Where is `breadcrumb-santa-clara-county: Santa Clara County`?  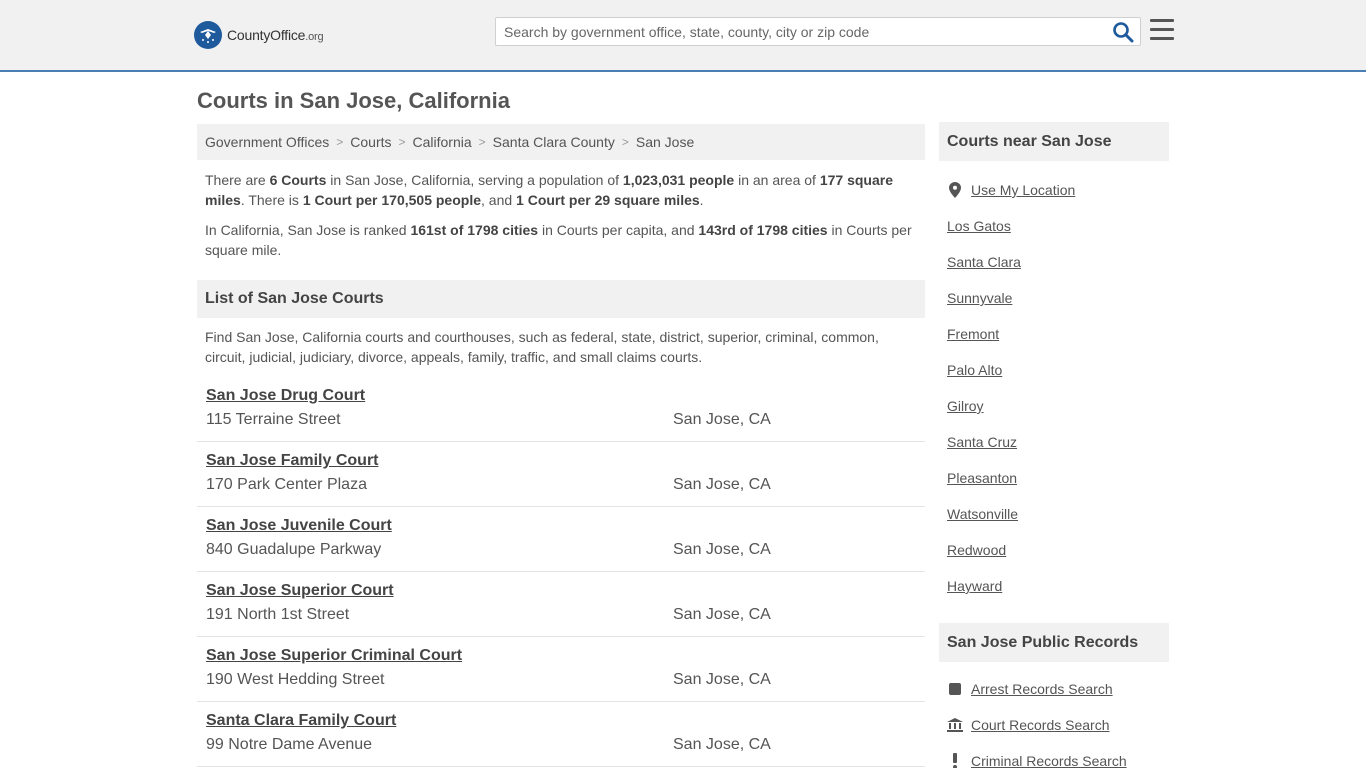 breadcrumb-santa-clara-county: Santa Clara County is located at coordinates (554, 142).